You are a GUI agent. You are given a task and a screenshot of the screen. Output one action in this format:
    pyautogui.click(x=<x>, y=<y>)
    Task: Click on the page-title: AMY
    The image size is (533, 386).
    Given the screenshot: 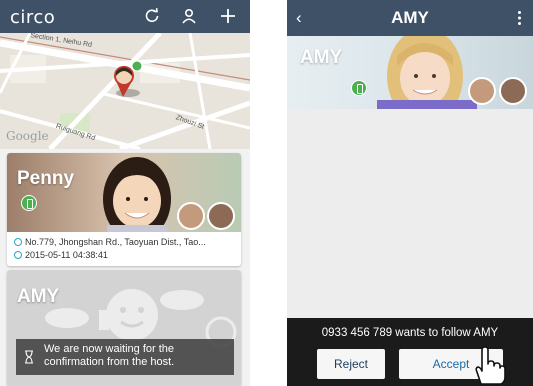 What is the action you would take?
    pyautogui.click(x=410, y=17)
    